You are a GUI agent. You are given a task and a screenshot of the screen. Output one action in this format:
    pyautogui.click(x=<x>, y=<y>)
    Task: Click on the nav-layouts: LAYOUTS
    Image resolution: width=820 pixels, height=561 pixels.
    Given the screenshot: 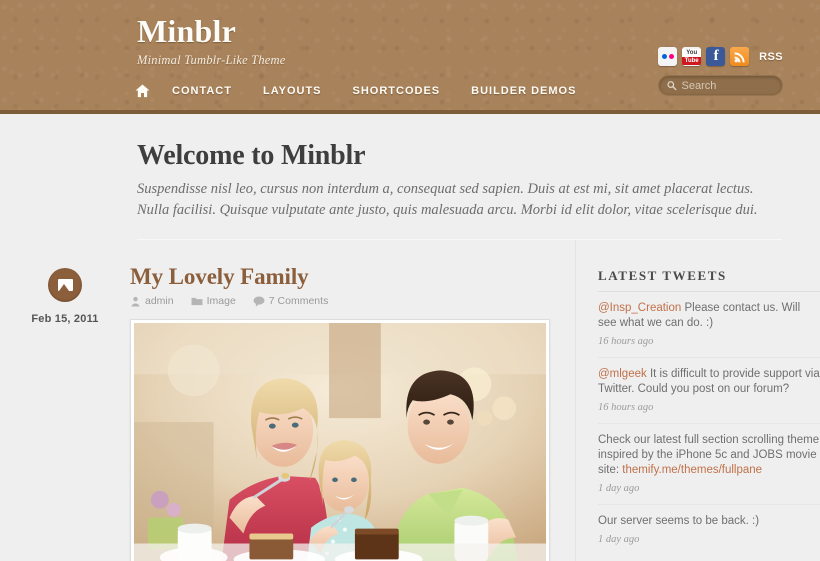 What is the action you would take?
    pyautogui.click(x=301, y=91)
    